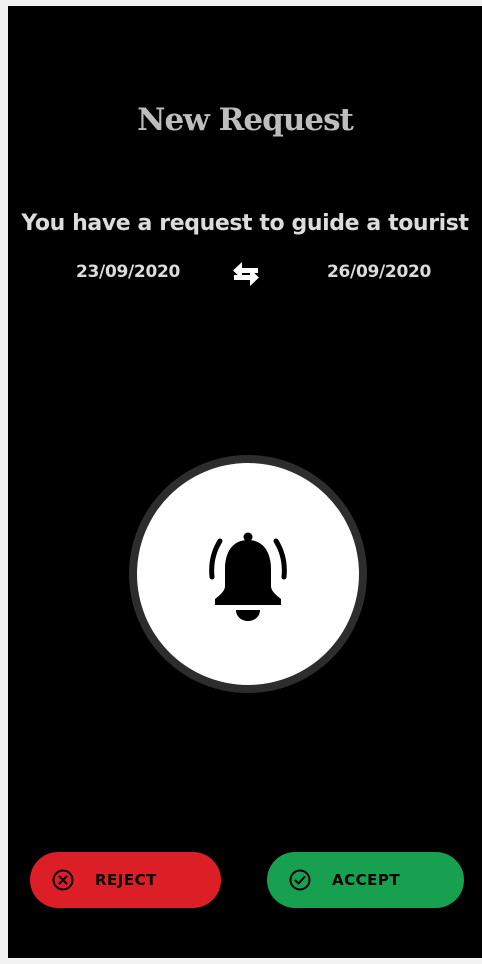 The width and height of the screenshot is (482, 964). What do you see at coordinates (246, 274) in the screenshot?
I see `swap-arrows-icon` at bounding box center [246, 274].